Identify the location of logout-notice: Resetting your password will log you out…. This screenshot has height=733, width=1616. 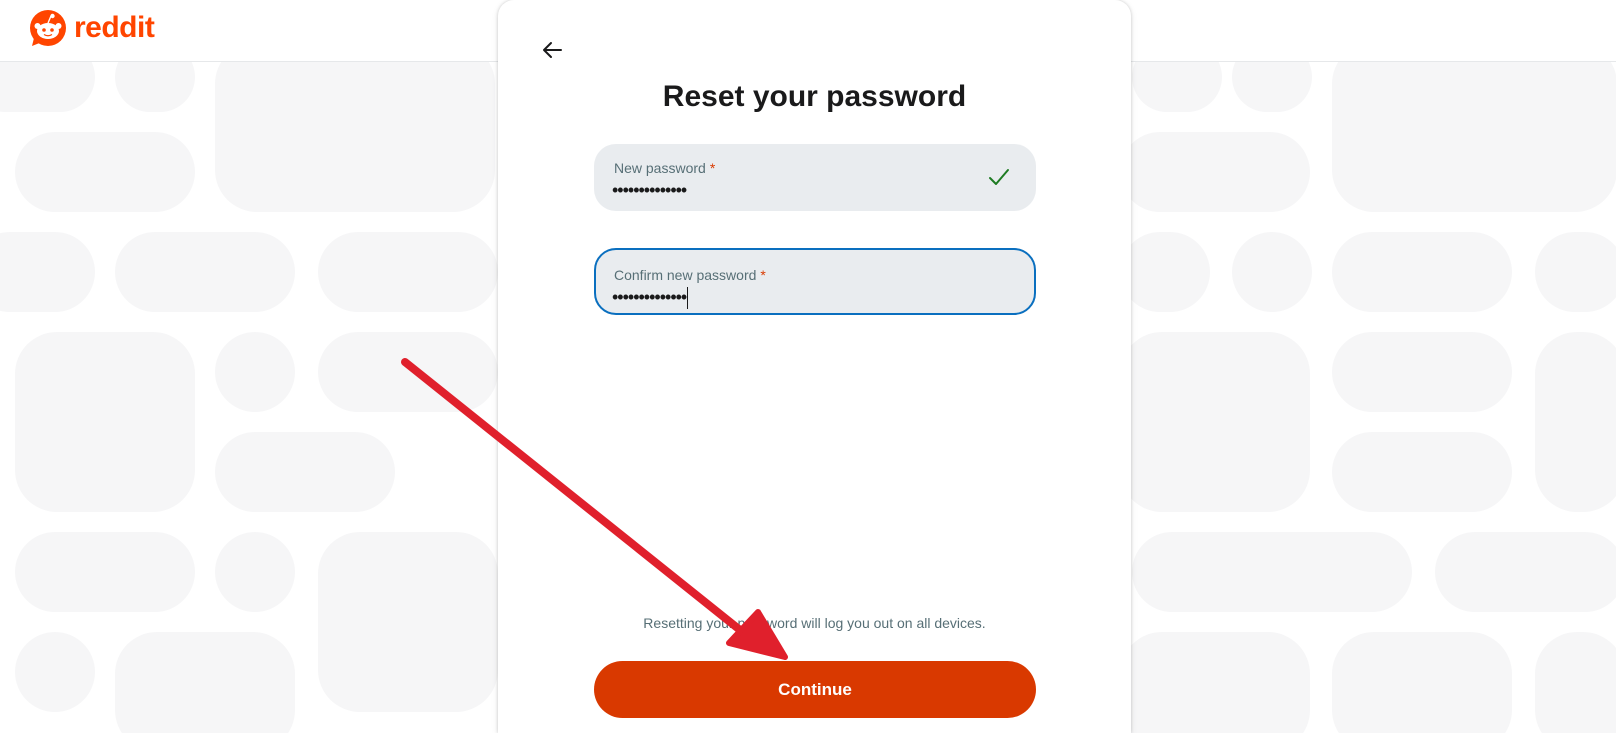
(814, 623).